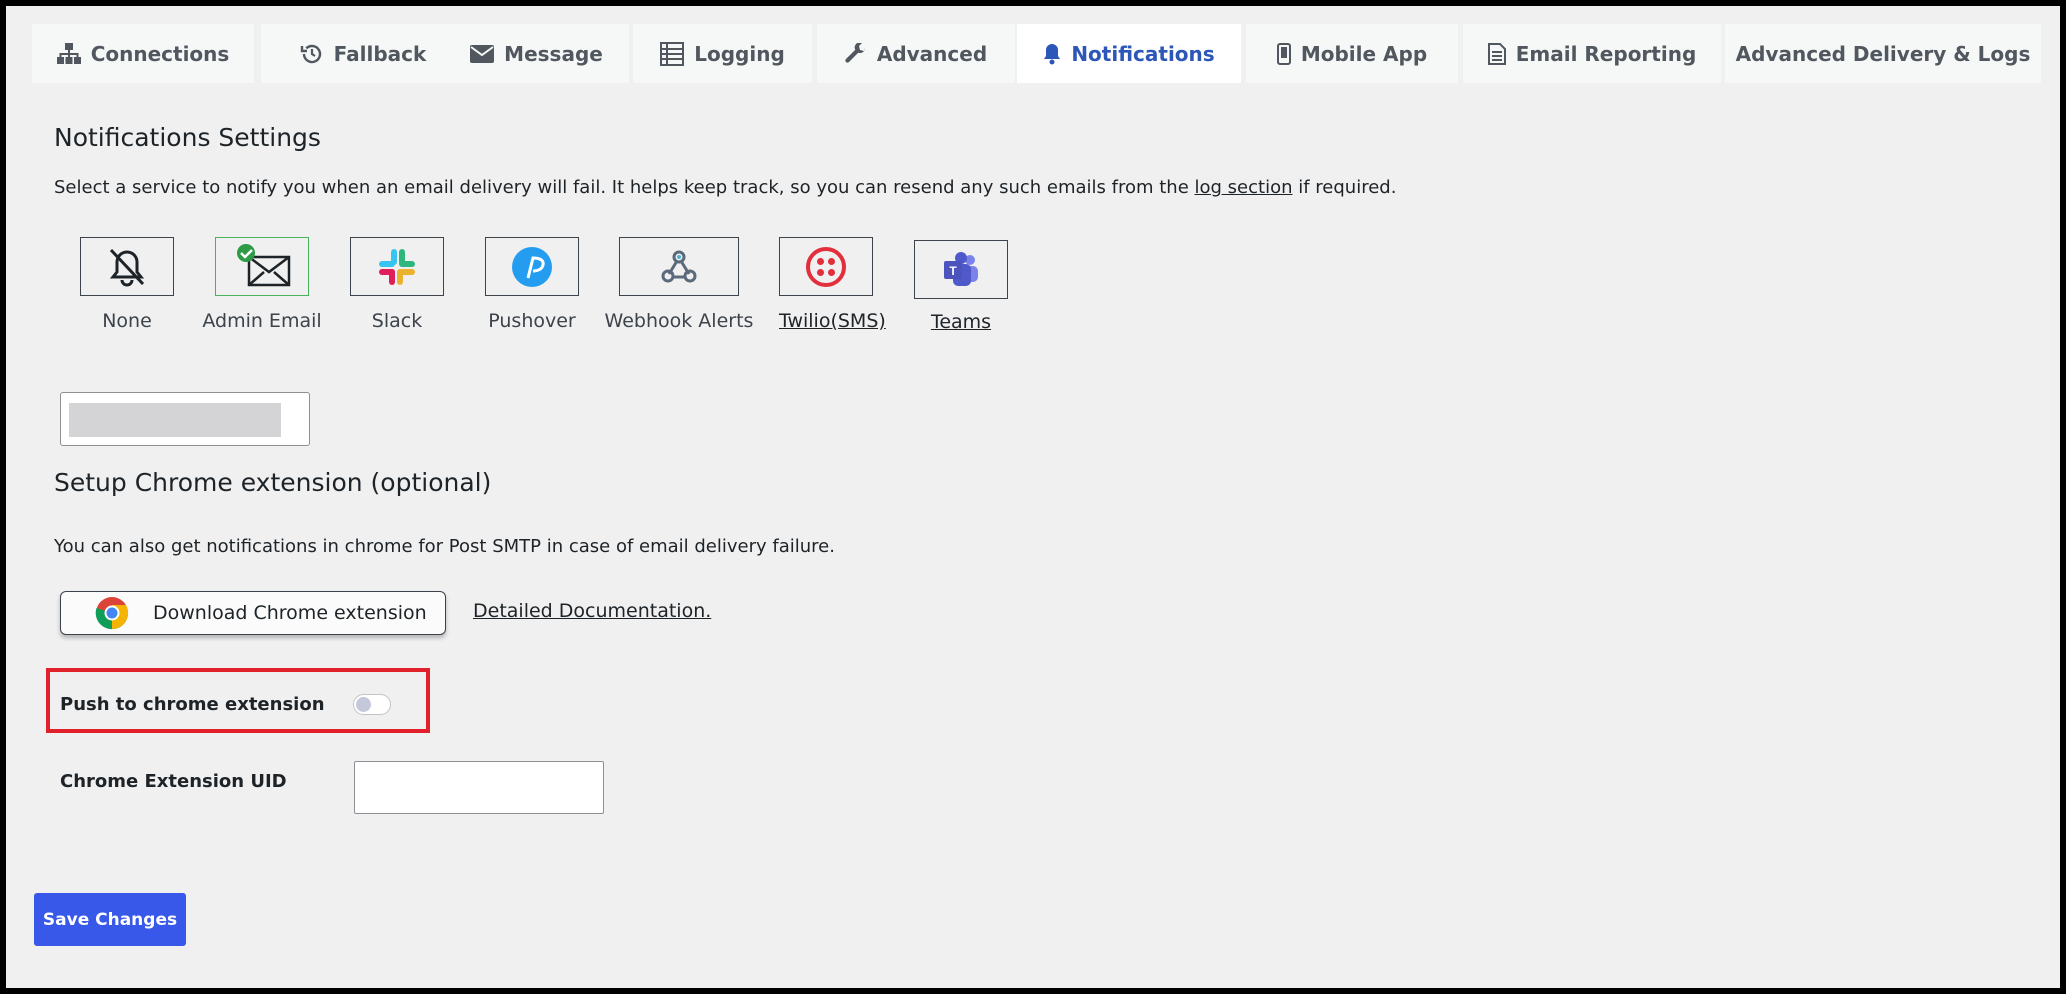  Describe the element at coordinates (1496, 53) in the screenshot. I see `document-icon` at that location.